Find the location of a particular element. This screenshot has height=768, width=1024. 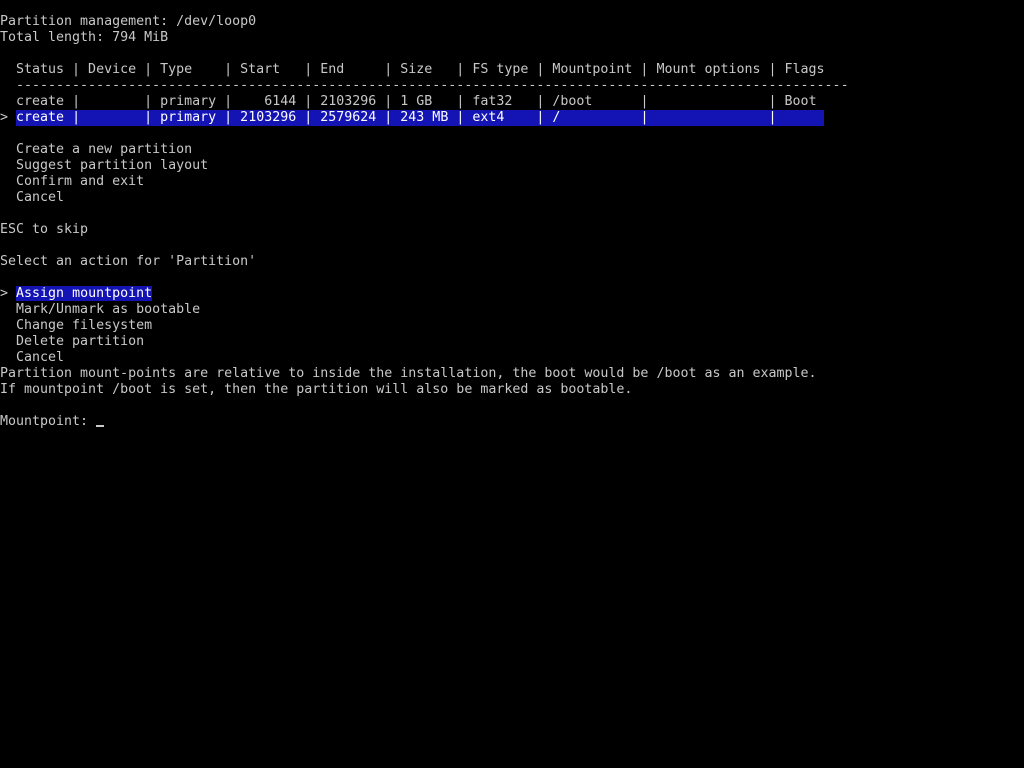

text-cursor is located at coordinates (100, 426).